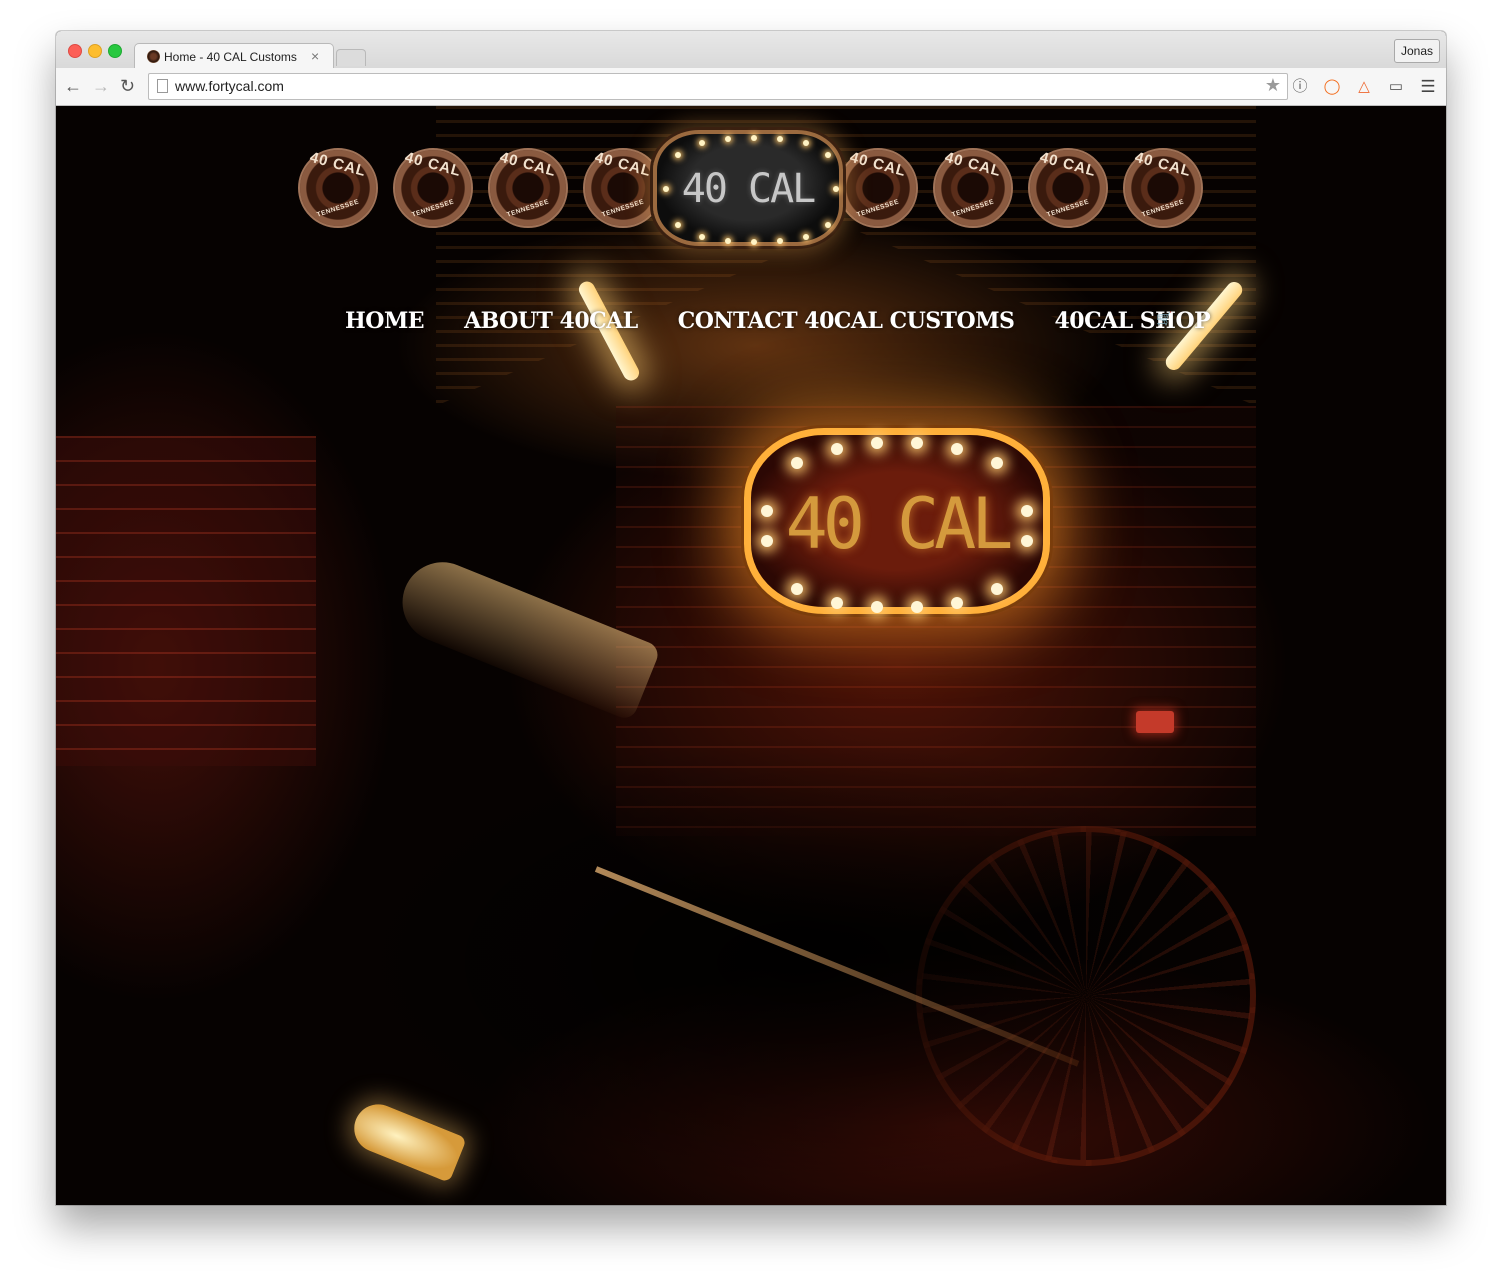 The height and width of the screenshot is (1285, 1502). I want to click on favicon-icon, so click(153, 56).